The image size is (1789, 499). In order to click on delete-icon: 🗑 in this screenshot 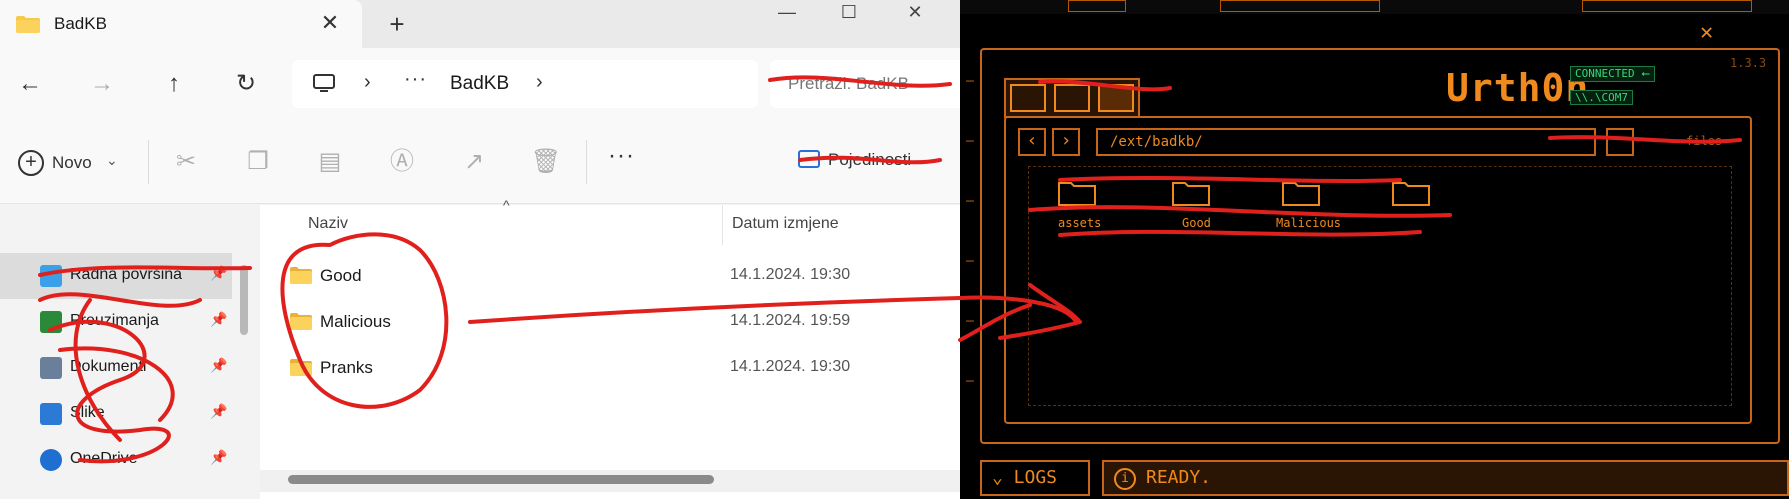, I will do `click(546, 162)`.